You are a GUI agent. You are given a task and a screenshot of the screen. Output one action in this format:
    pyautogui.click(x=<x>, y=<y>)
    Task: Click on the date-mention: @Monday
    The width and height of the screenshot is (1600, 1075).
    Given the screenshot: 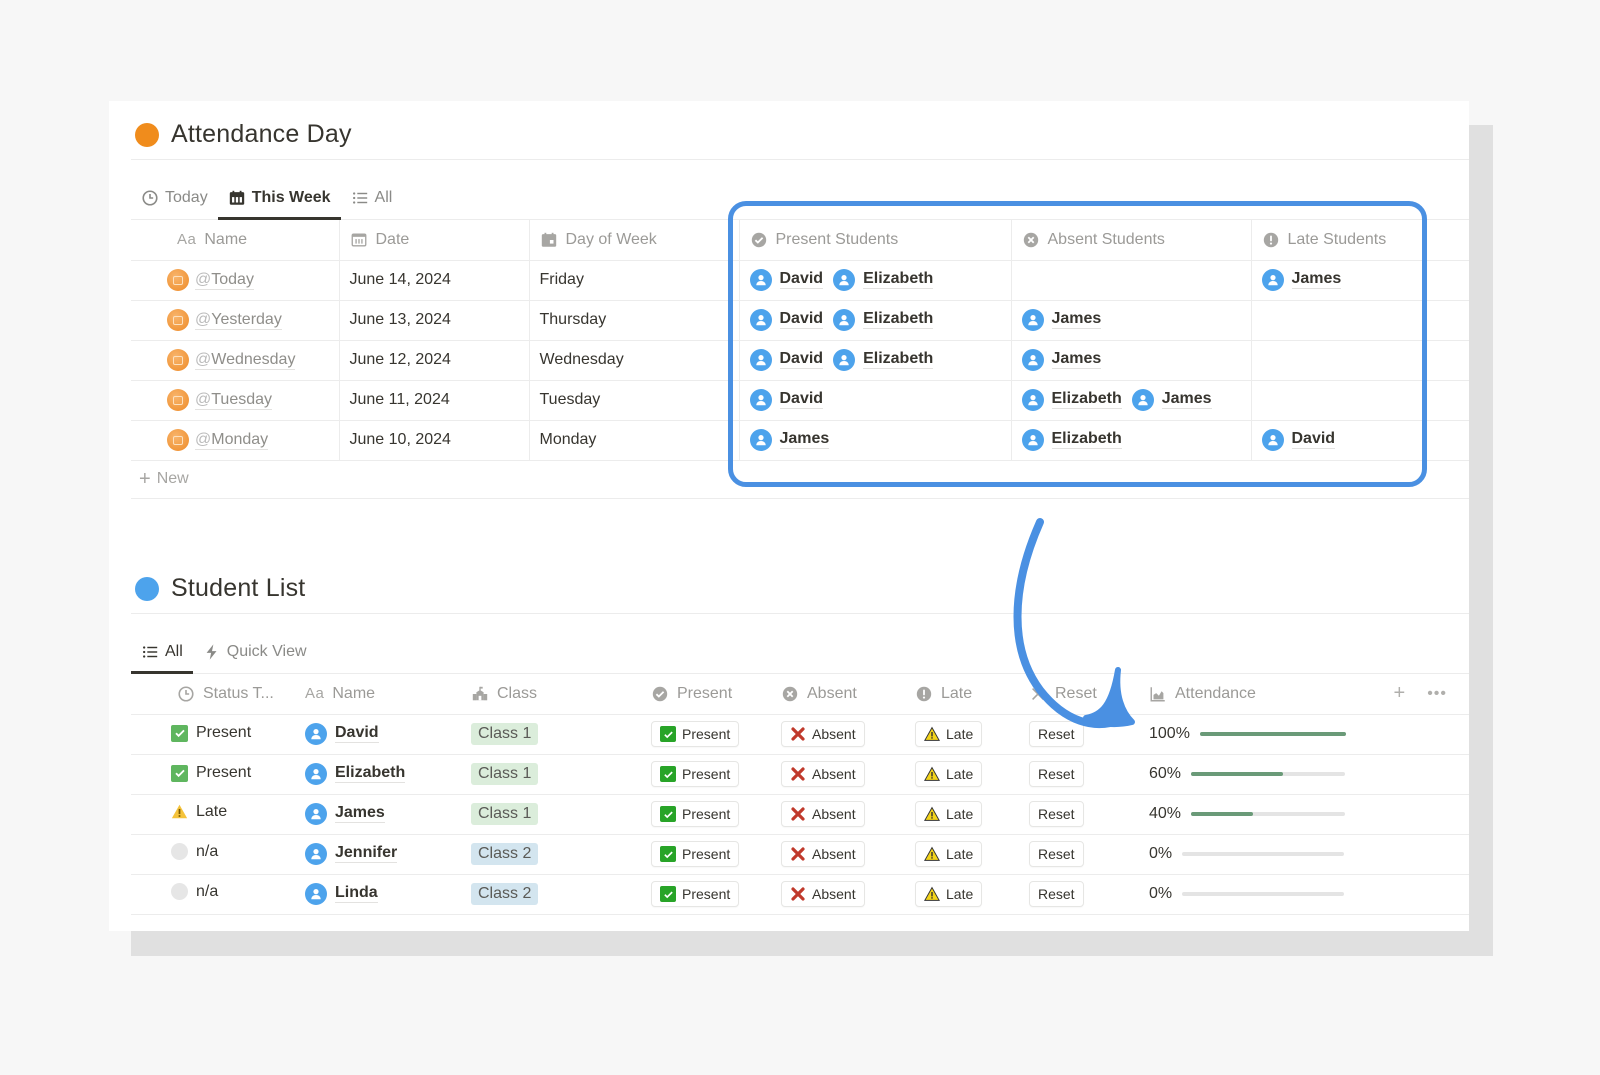 What is the action you would take?
    pyautogui.click(x=232, y=440)
    